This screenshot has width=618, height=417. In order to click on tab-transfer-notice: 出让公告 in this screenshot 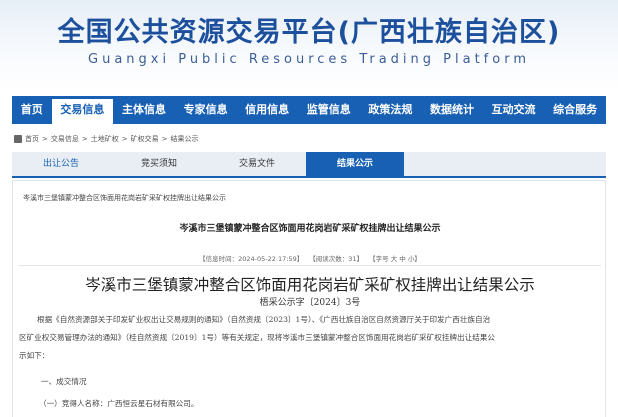, I will do `click(61, 164)`.